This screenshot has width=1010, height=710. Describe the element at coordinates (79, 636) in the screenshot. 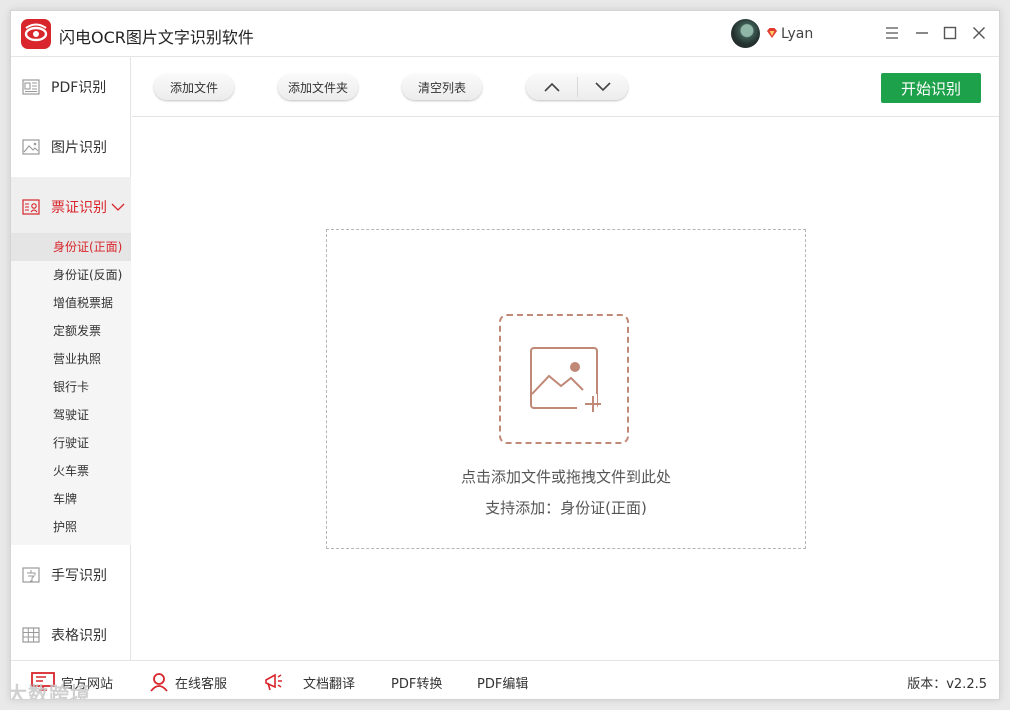

I see `sidebar-item-label: 表格识别` at that location.